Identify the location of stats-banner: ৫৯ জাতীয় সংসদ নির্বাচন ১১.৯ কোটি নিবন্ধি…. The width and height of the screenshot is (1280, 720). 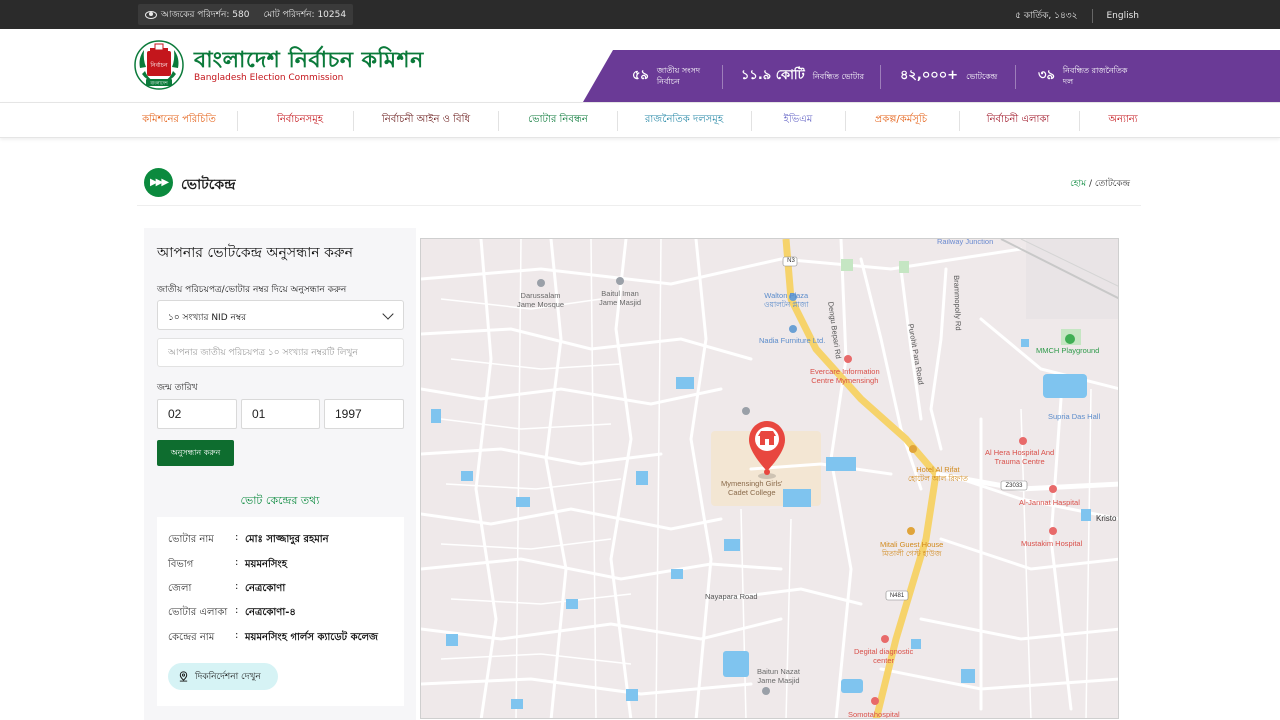
(931, 76).